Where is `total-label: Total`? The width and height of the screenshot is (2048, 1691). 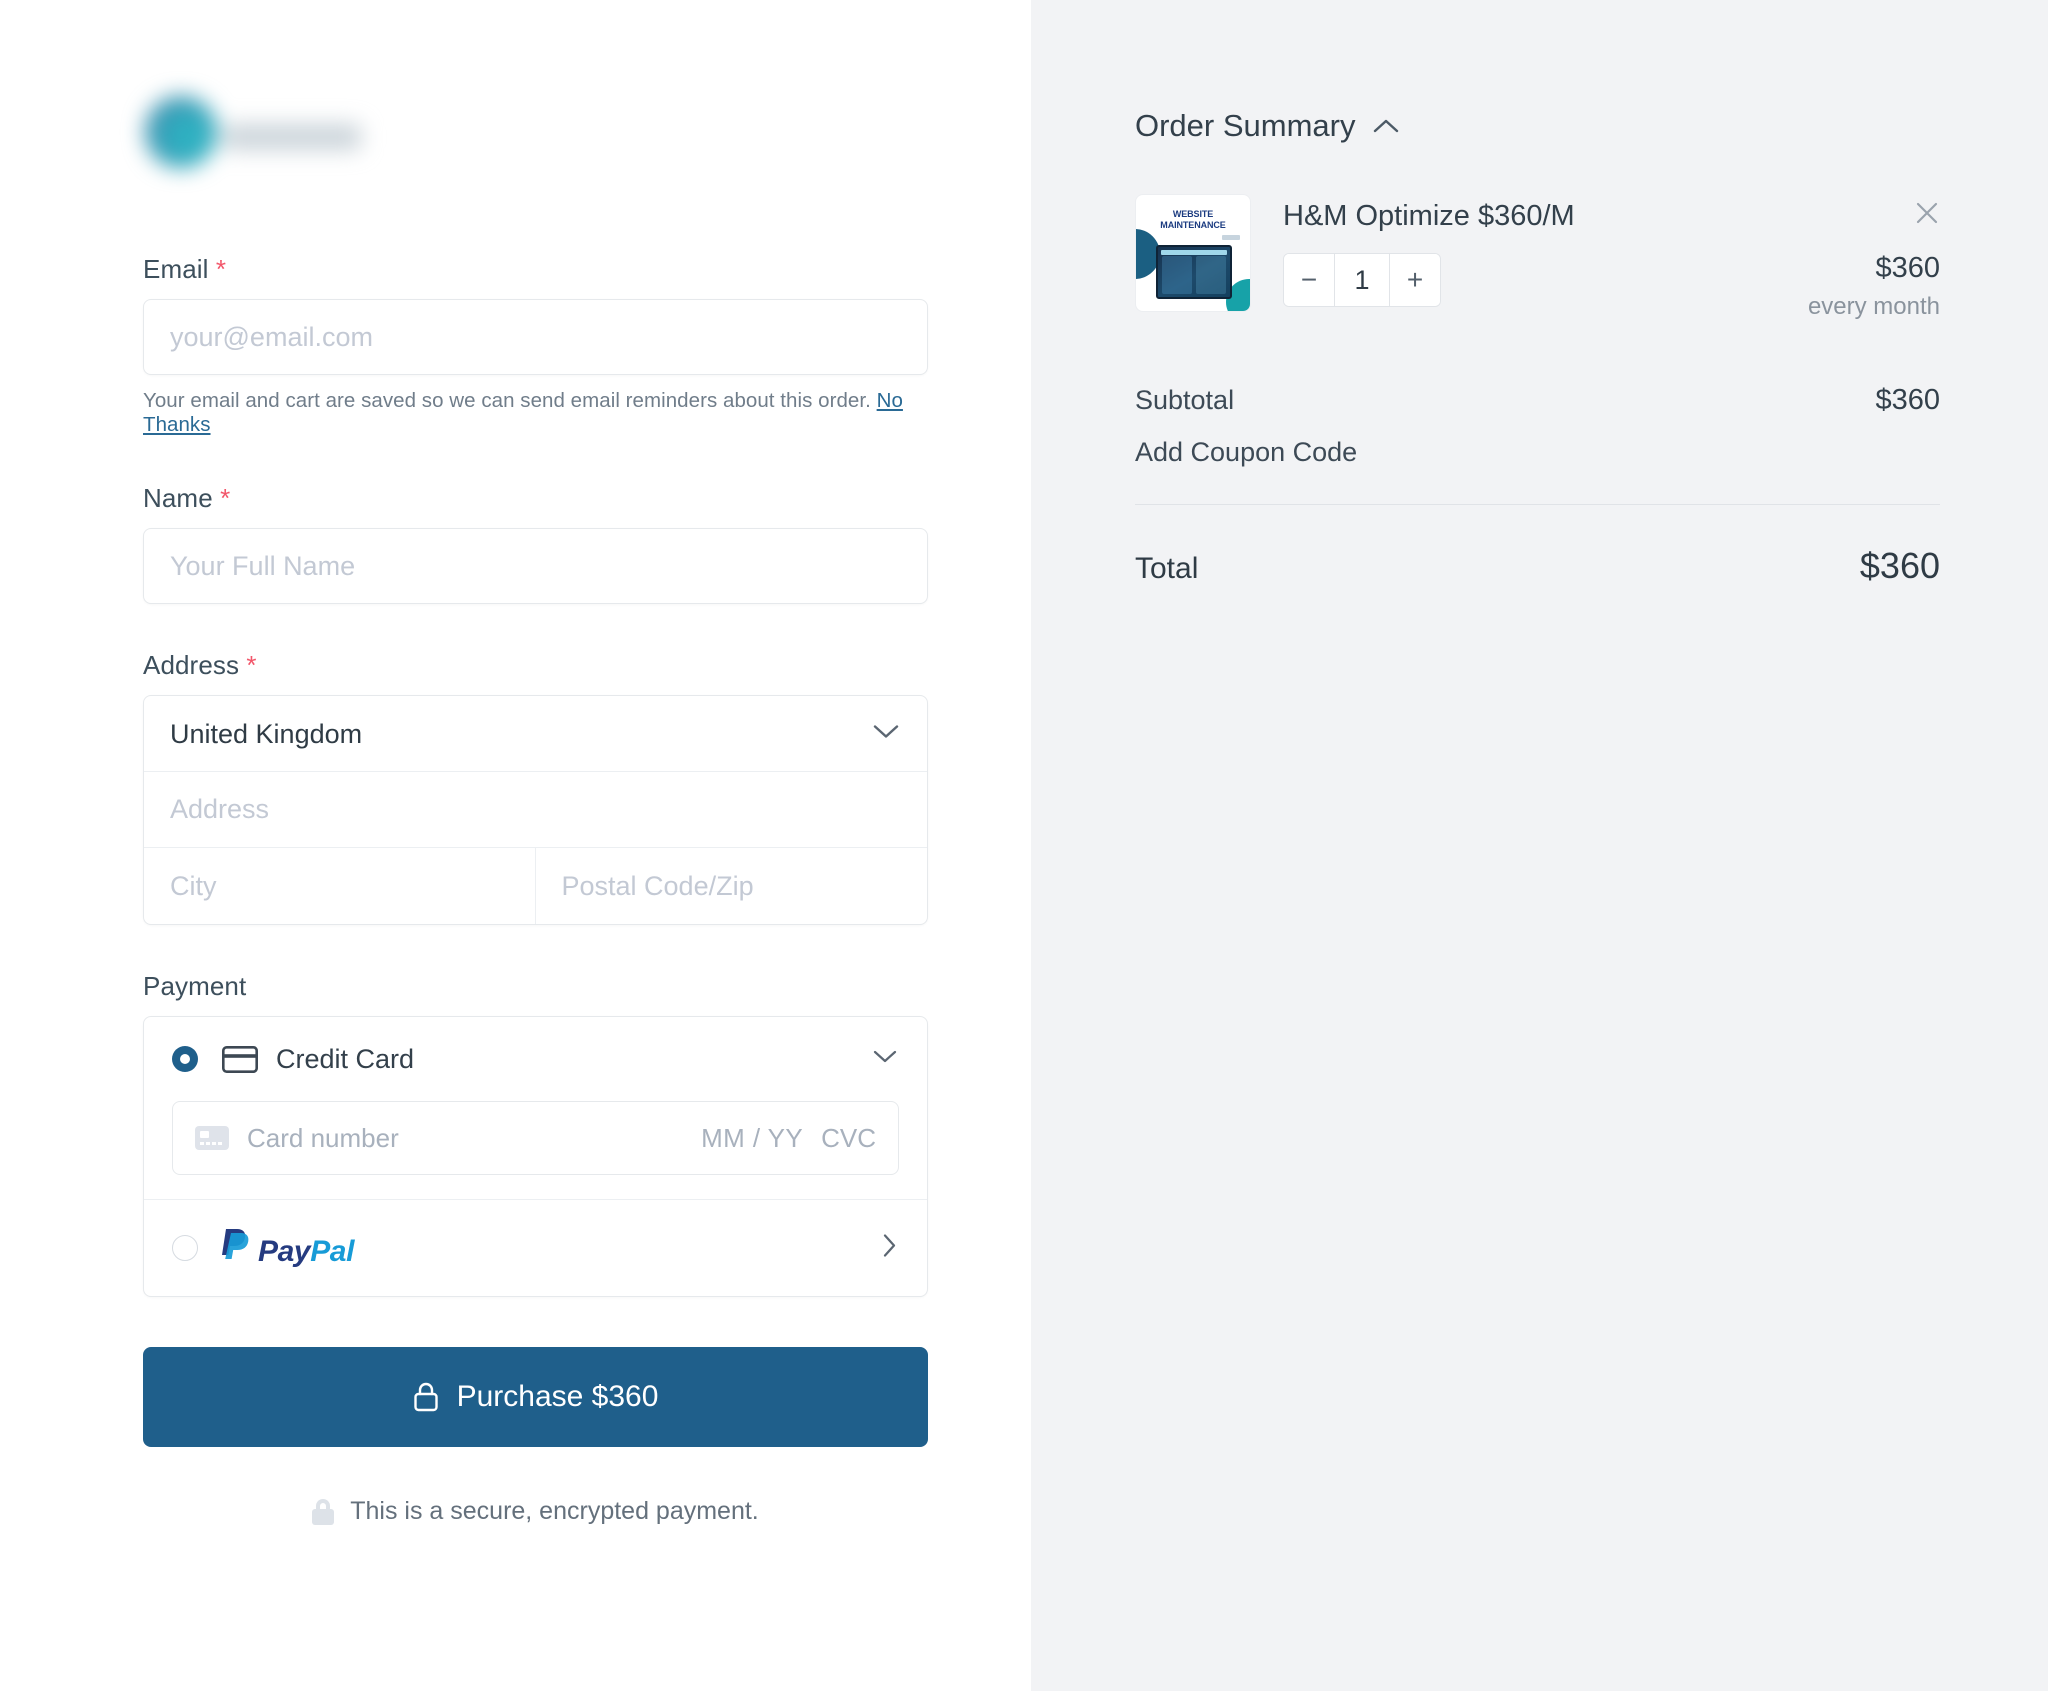
total-label: Total is located at coordinates (1167, 568).